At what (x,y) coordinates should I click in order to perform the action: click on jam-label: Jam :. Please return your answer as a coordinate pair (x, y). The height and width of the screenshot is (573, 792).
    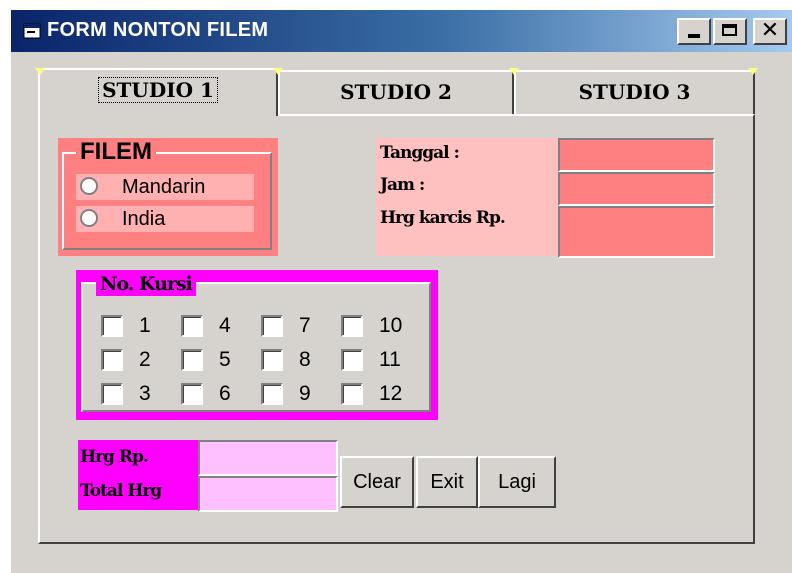
    Looking at the image, I should click on (402, 185).